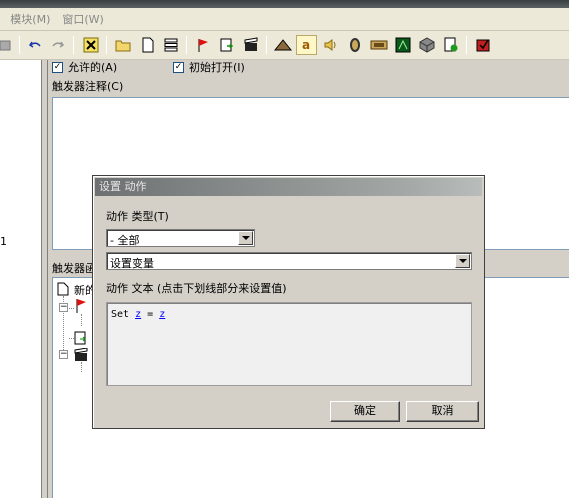  I want to click on tree-expander-events: −, so click(63, 307).